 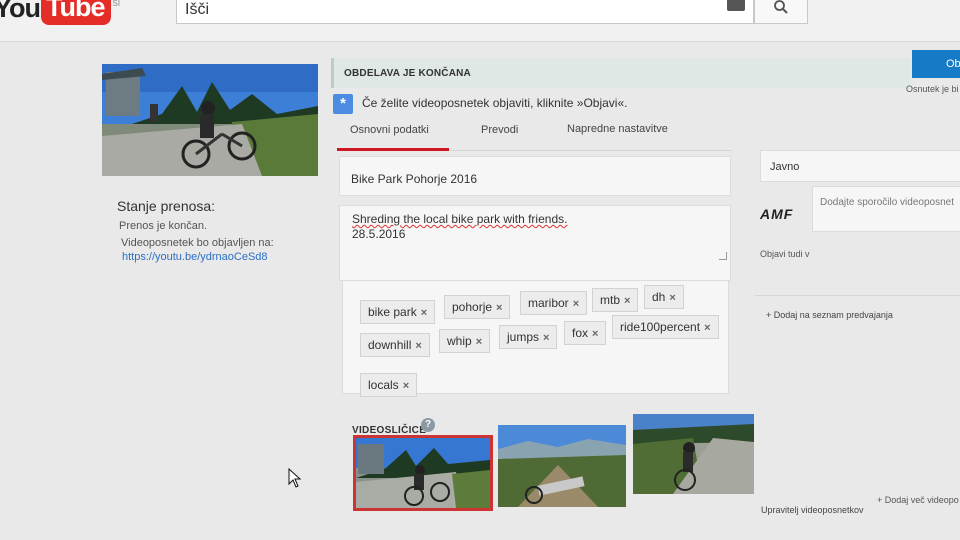 I want to click on processing-label: OBDELAVA JE KONČANA, so click(x=407, y=73).